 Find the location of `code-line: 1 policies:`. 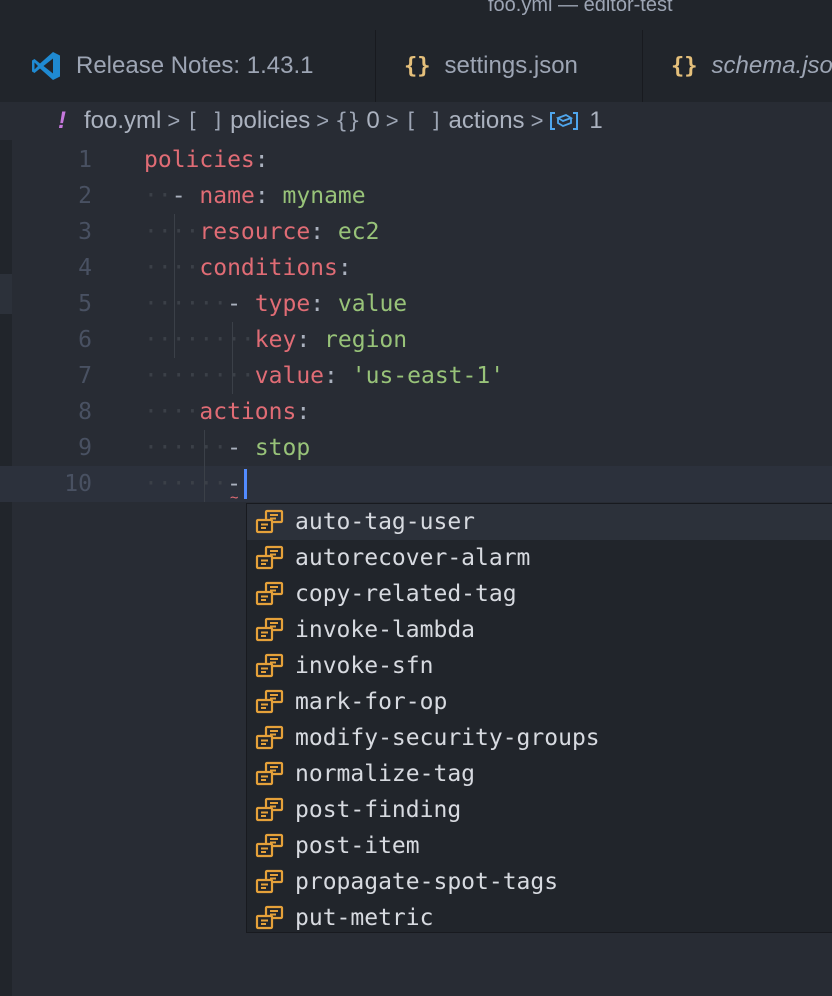

code-line: 1 policies: is located at coordinates (416, 160).